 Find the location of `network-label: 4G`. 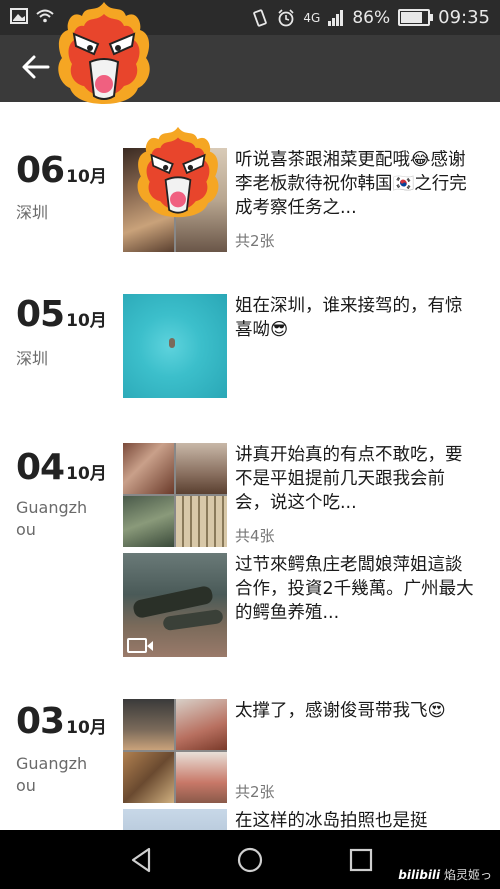

network-label: 4G is located at coordinates (312, 17).